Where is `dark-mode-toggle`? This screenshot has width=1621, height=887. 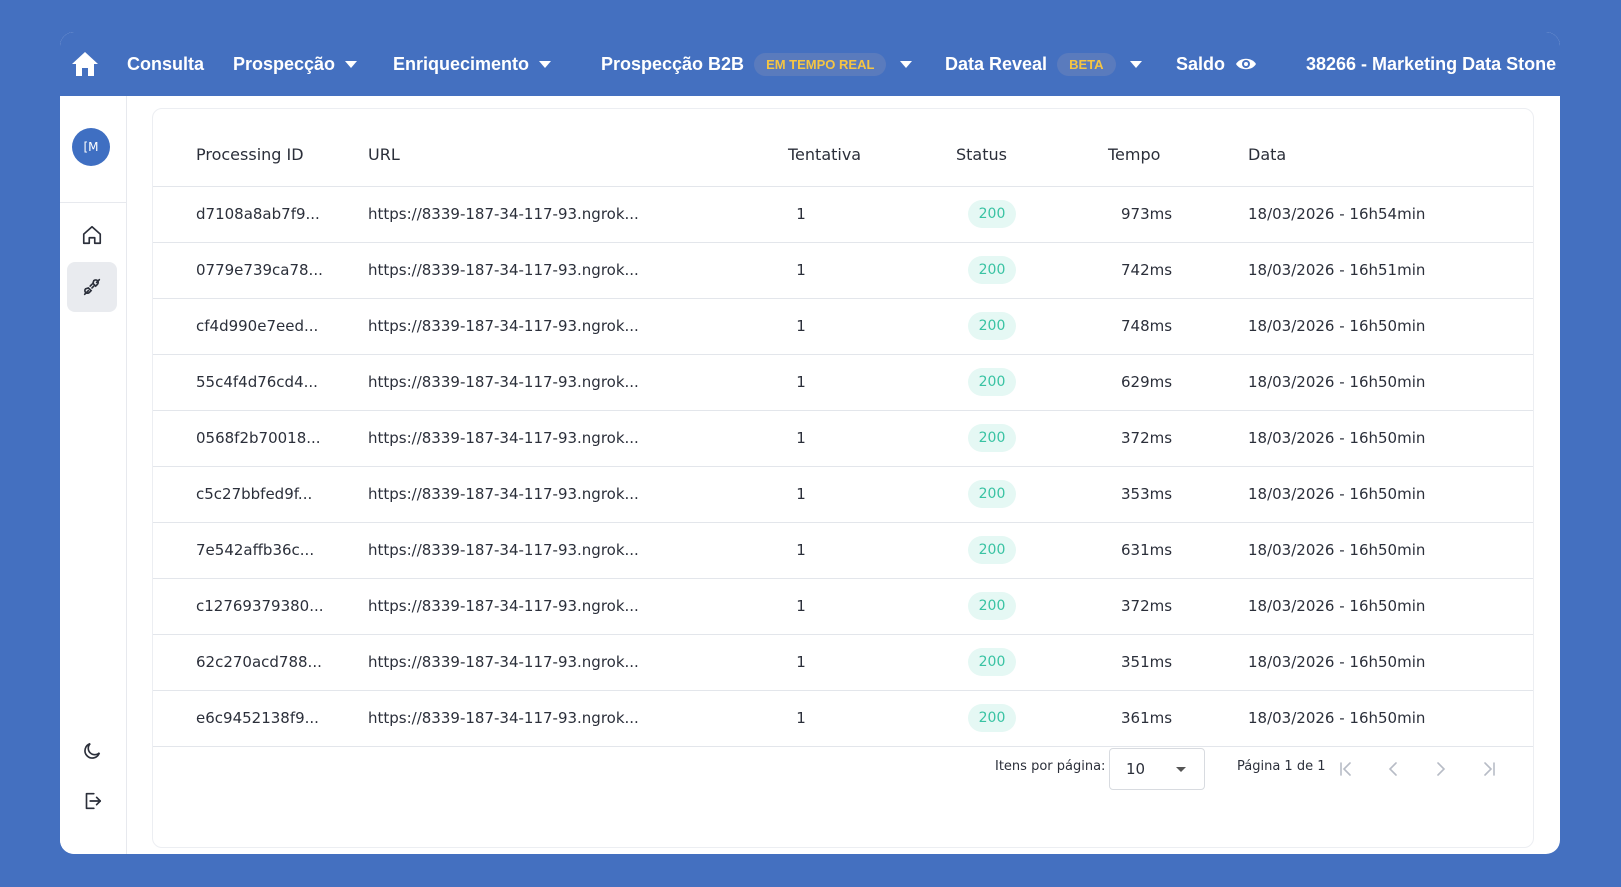
dark-mode-toggle is located at coordinates (92, 751).